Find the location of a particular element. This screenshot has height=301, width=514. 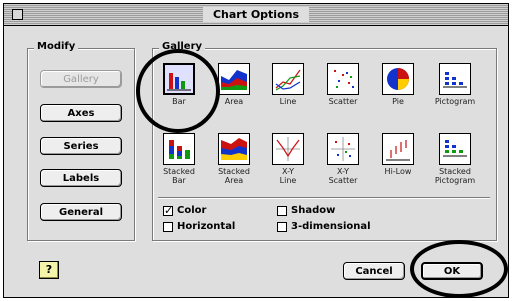

chart-type-label: Stacked Area is located at coordinates (234, 176).